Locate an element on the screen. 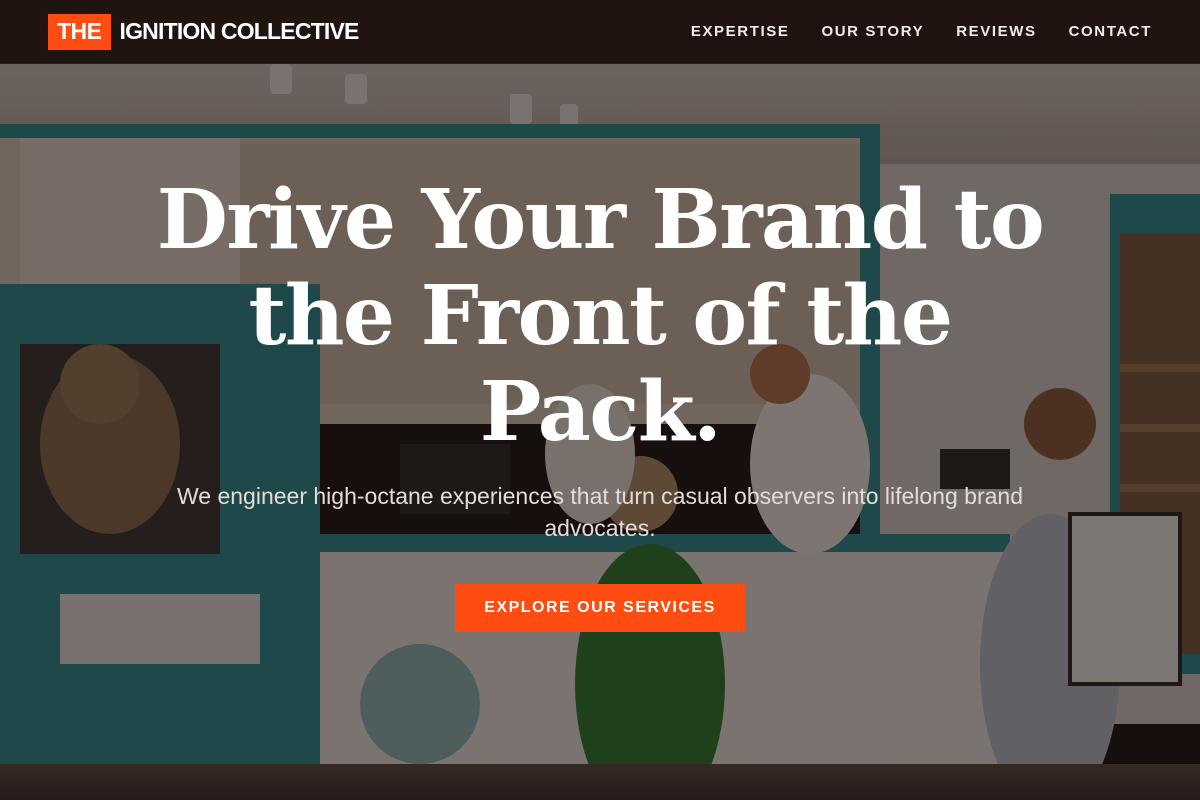  nav-link-expertise: EXPERTISE is located at coordinates (740, 31).